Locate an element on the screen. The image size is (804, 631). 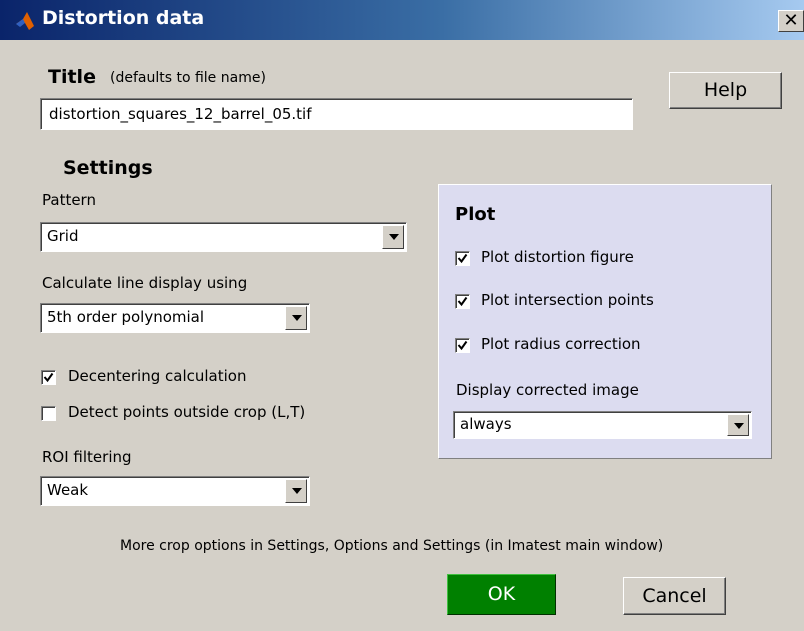
roi-select: Weak is located at coordinates (175, 491).